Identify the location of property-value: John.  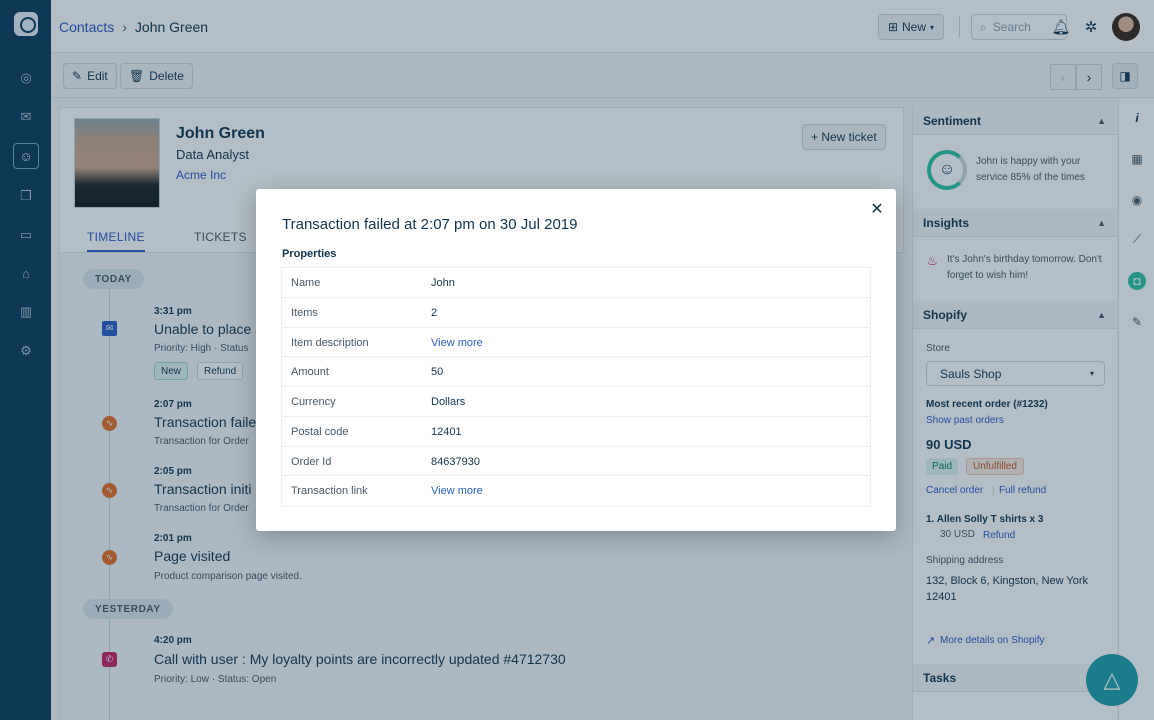
(443, 283).